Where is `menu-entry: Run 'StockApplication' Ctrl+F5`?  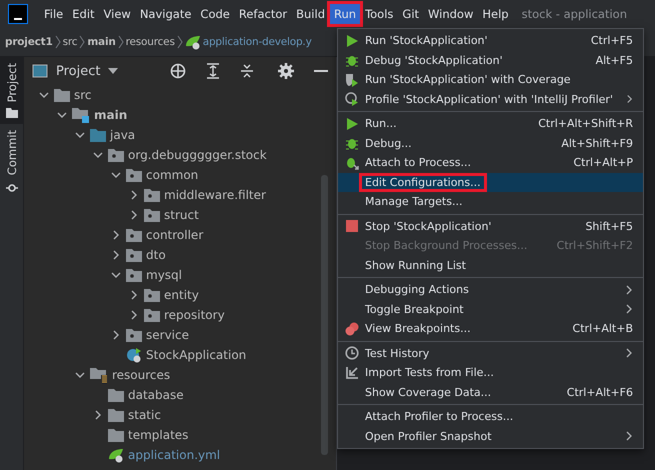 menu-entry: Run 'StockApplication' Ctrl+F5 is located at coordinates (490, 40).